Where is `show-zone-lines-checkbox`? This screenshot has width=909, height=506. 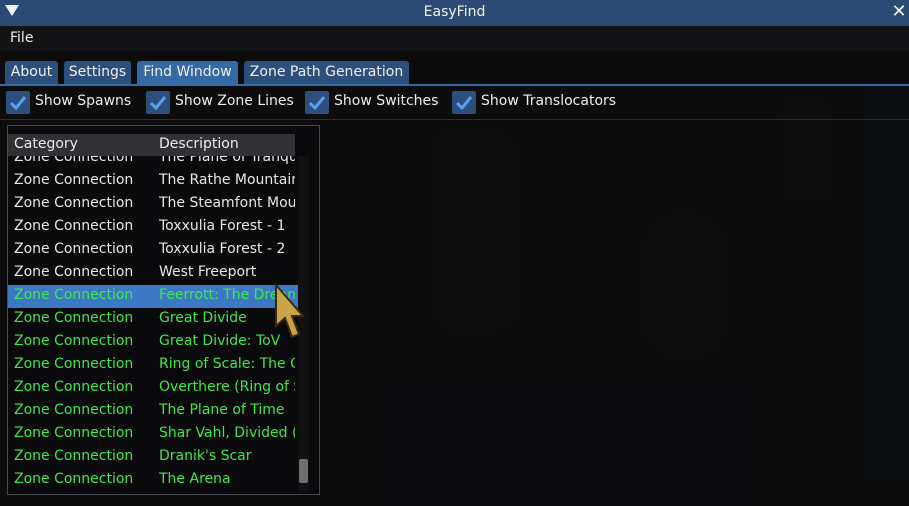
show-zone-lines-checkbox is located at coordinates (158, 102).